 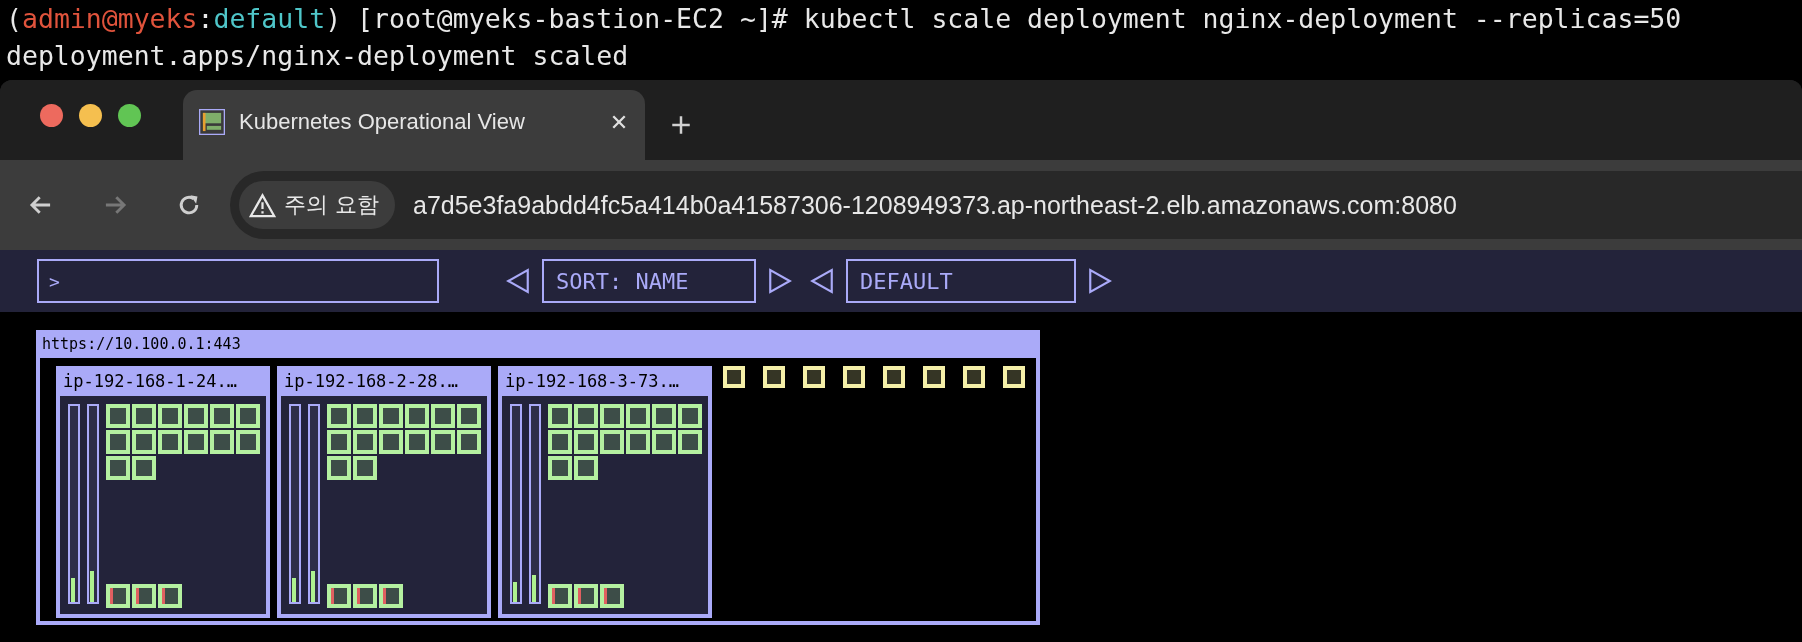 I want to click on browser-tab: Kubernetes Operational View, so click(x=414, y=125).